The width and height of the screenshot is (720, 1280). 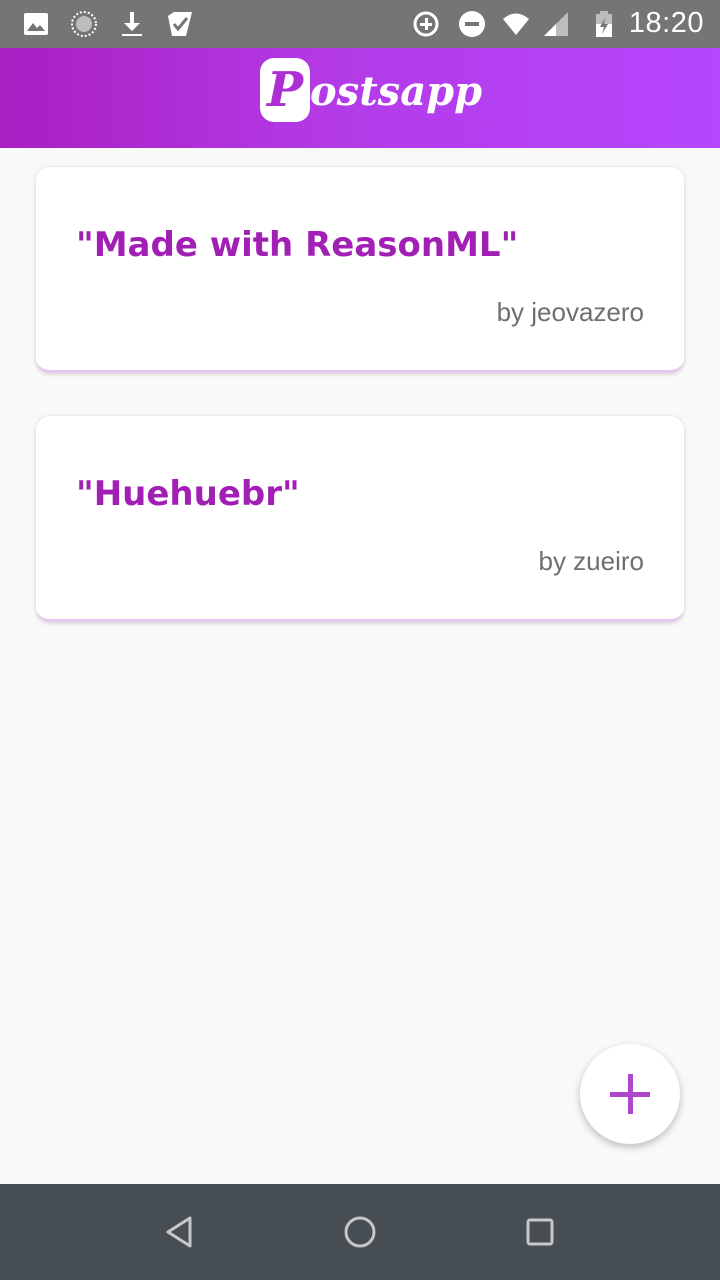 What do you see at coordinates (297, 245) in the screenshot?
I see `post-title: "Made with ReasonML"` at bounding box center [297, 245].